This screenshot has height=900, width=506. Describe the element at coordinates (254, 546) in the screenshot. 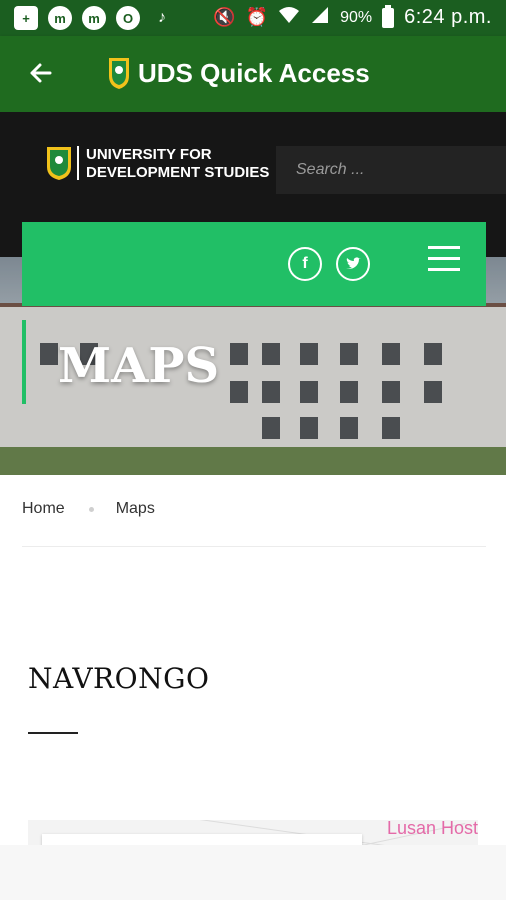

I see `divider` at that location.